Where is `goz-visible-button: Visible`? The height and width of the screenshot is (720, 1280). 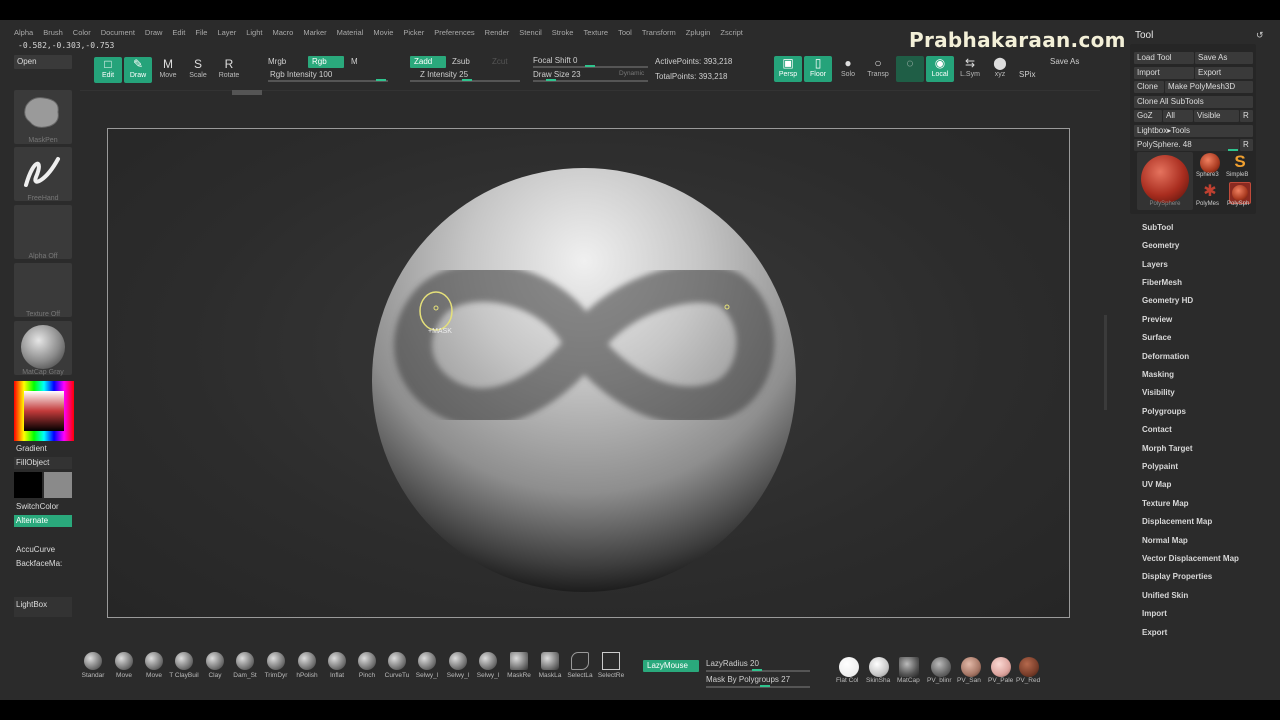
goz-visible-button: Visible is located at coordinates (1216, 116).